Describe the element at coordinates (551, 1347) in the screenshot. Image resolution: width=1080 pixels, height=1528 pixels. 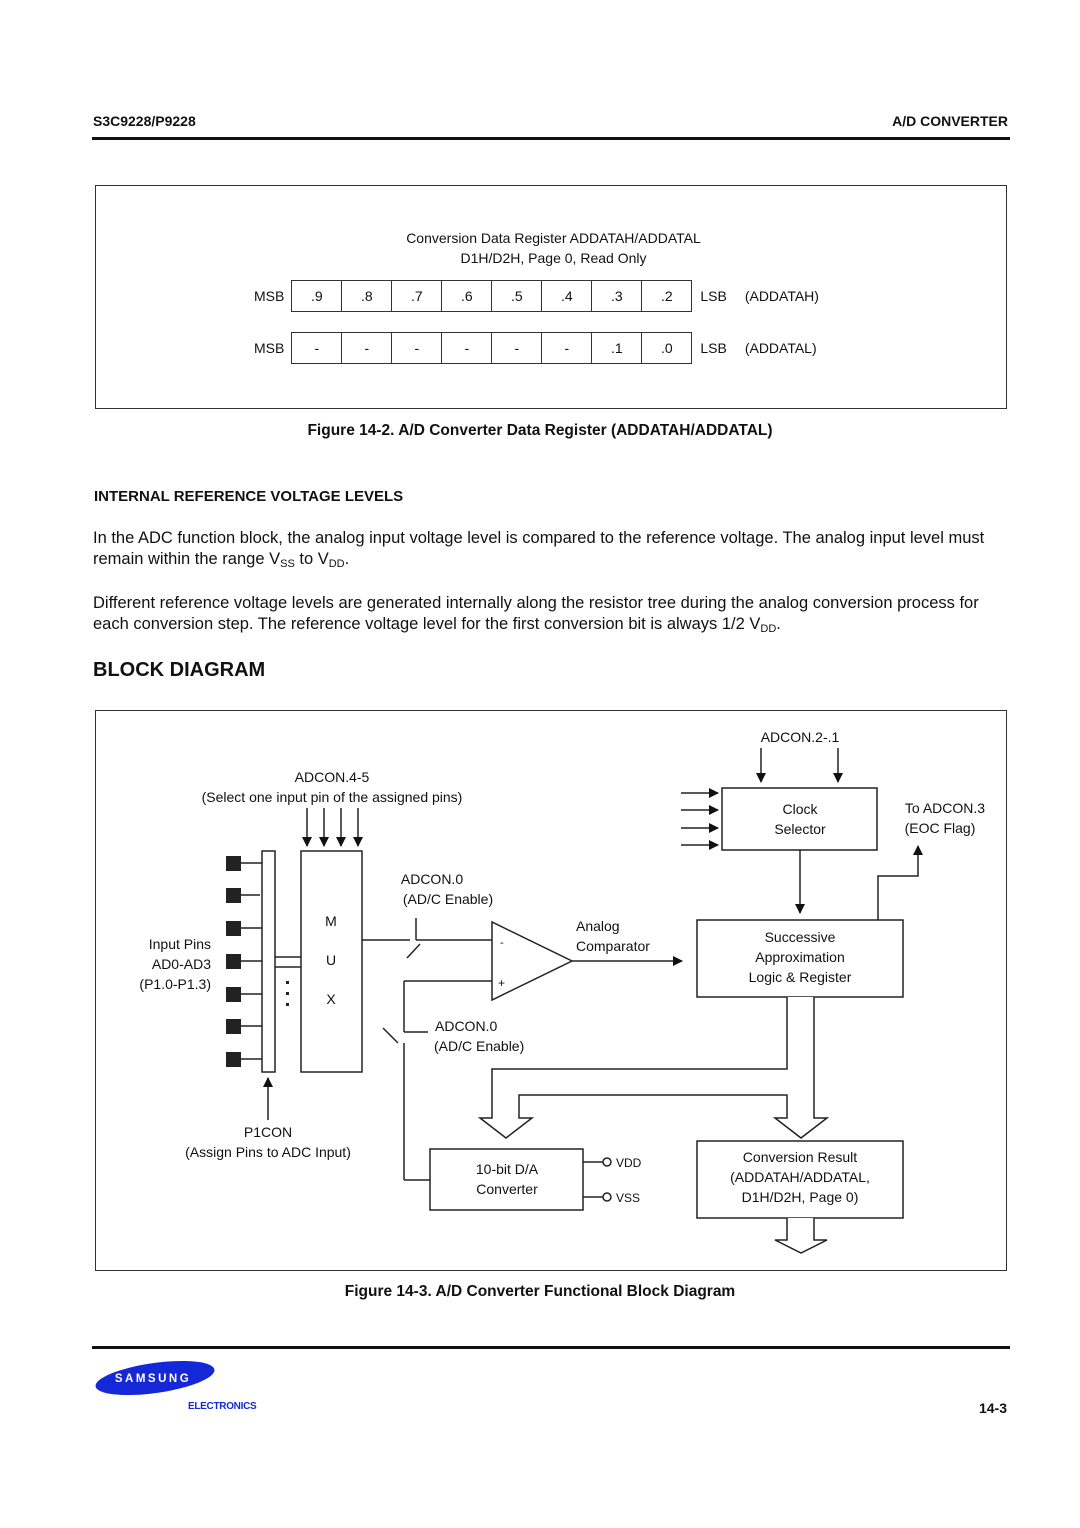
I see `footer-rule` at that location.